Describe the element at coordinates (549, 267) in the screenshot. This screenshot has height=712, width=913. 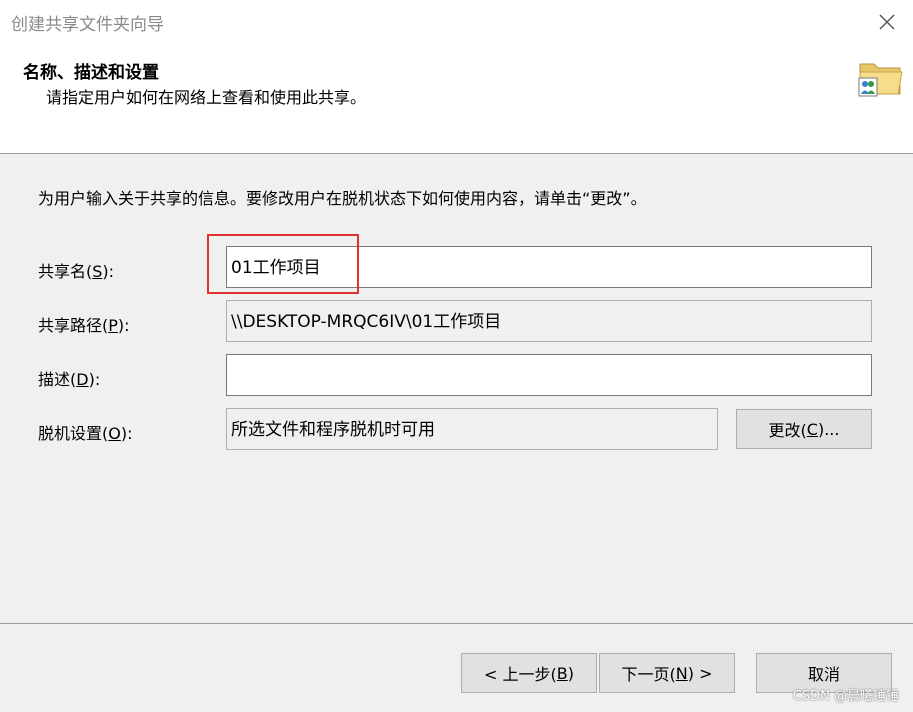
I see `share-name-input: 01工作项目` at that location.